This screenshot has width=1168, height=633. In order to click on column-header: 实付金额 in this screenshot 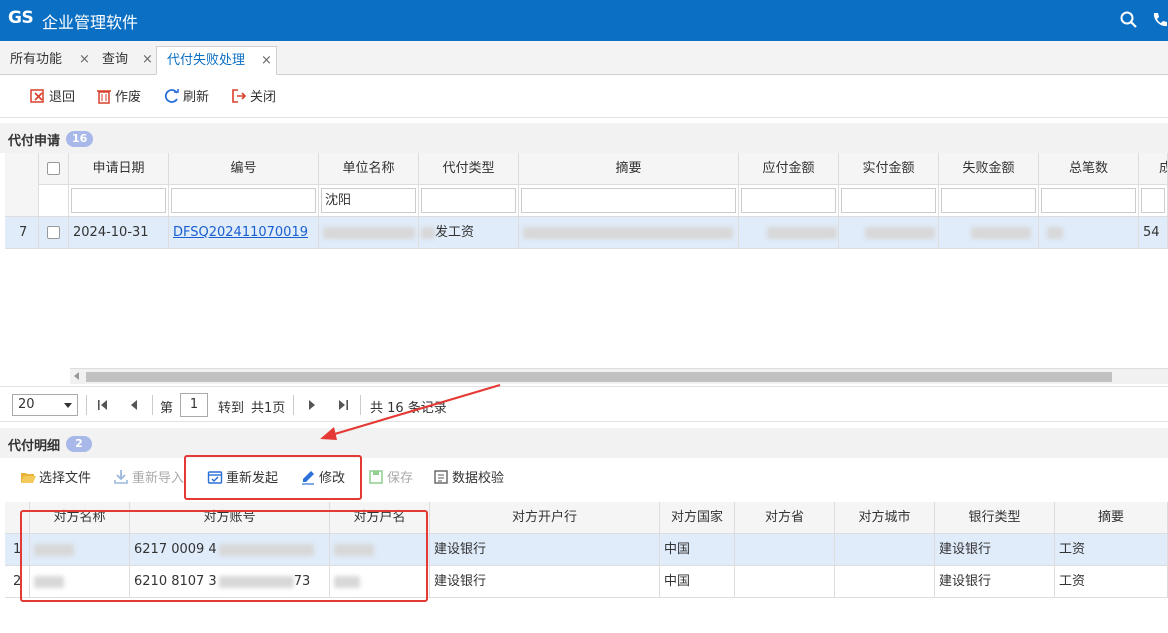, I will do `click(889, 169)`.